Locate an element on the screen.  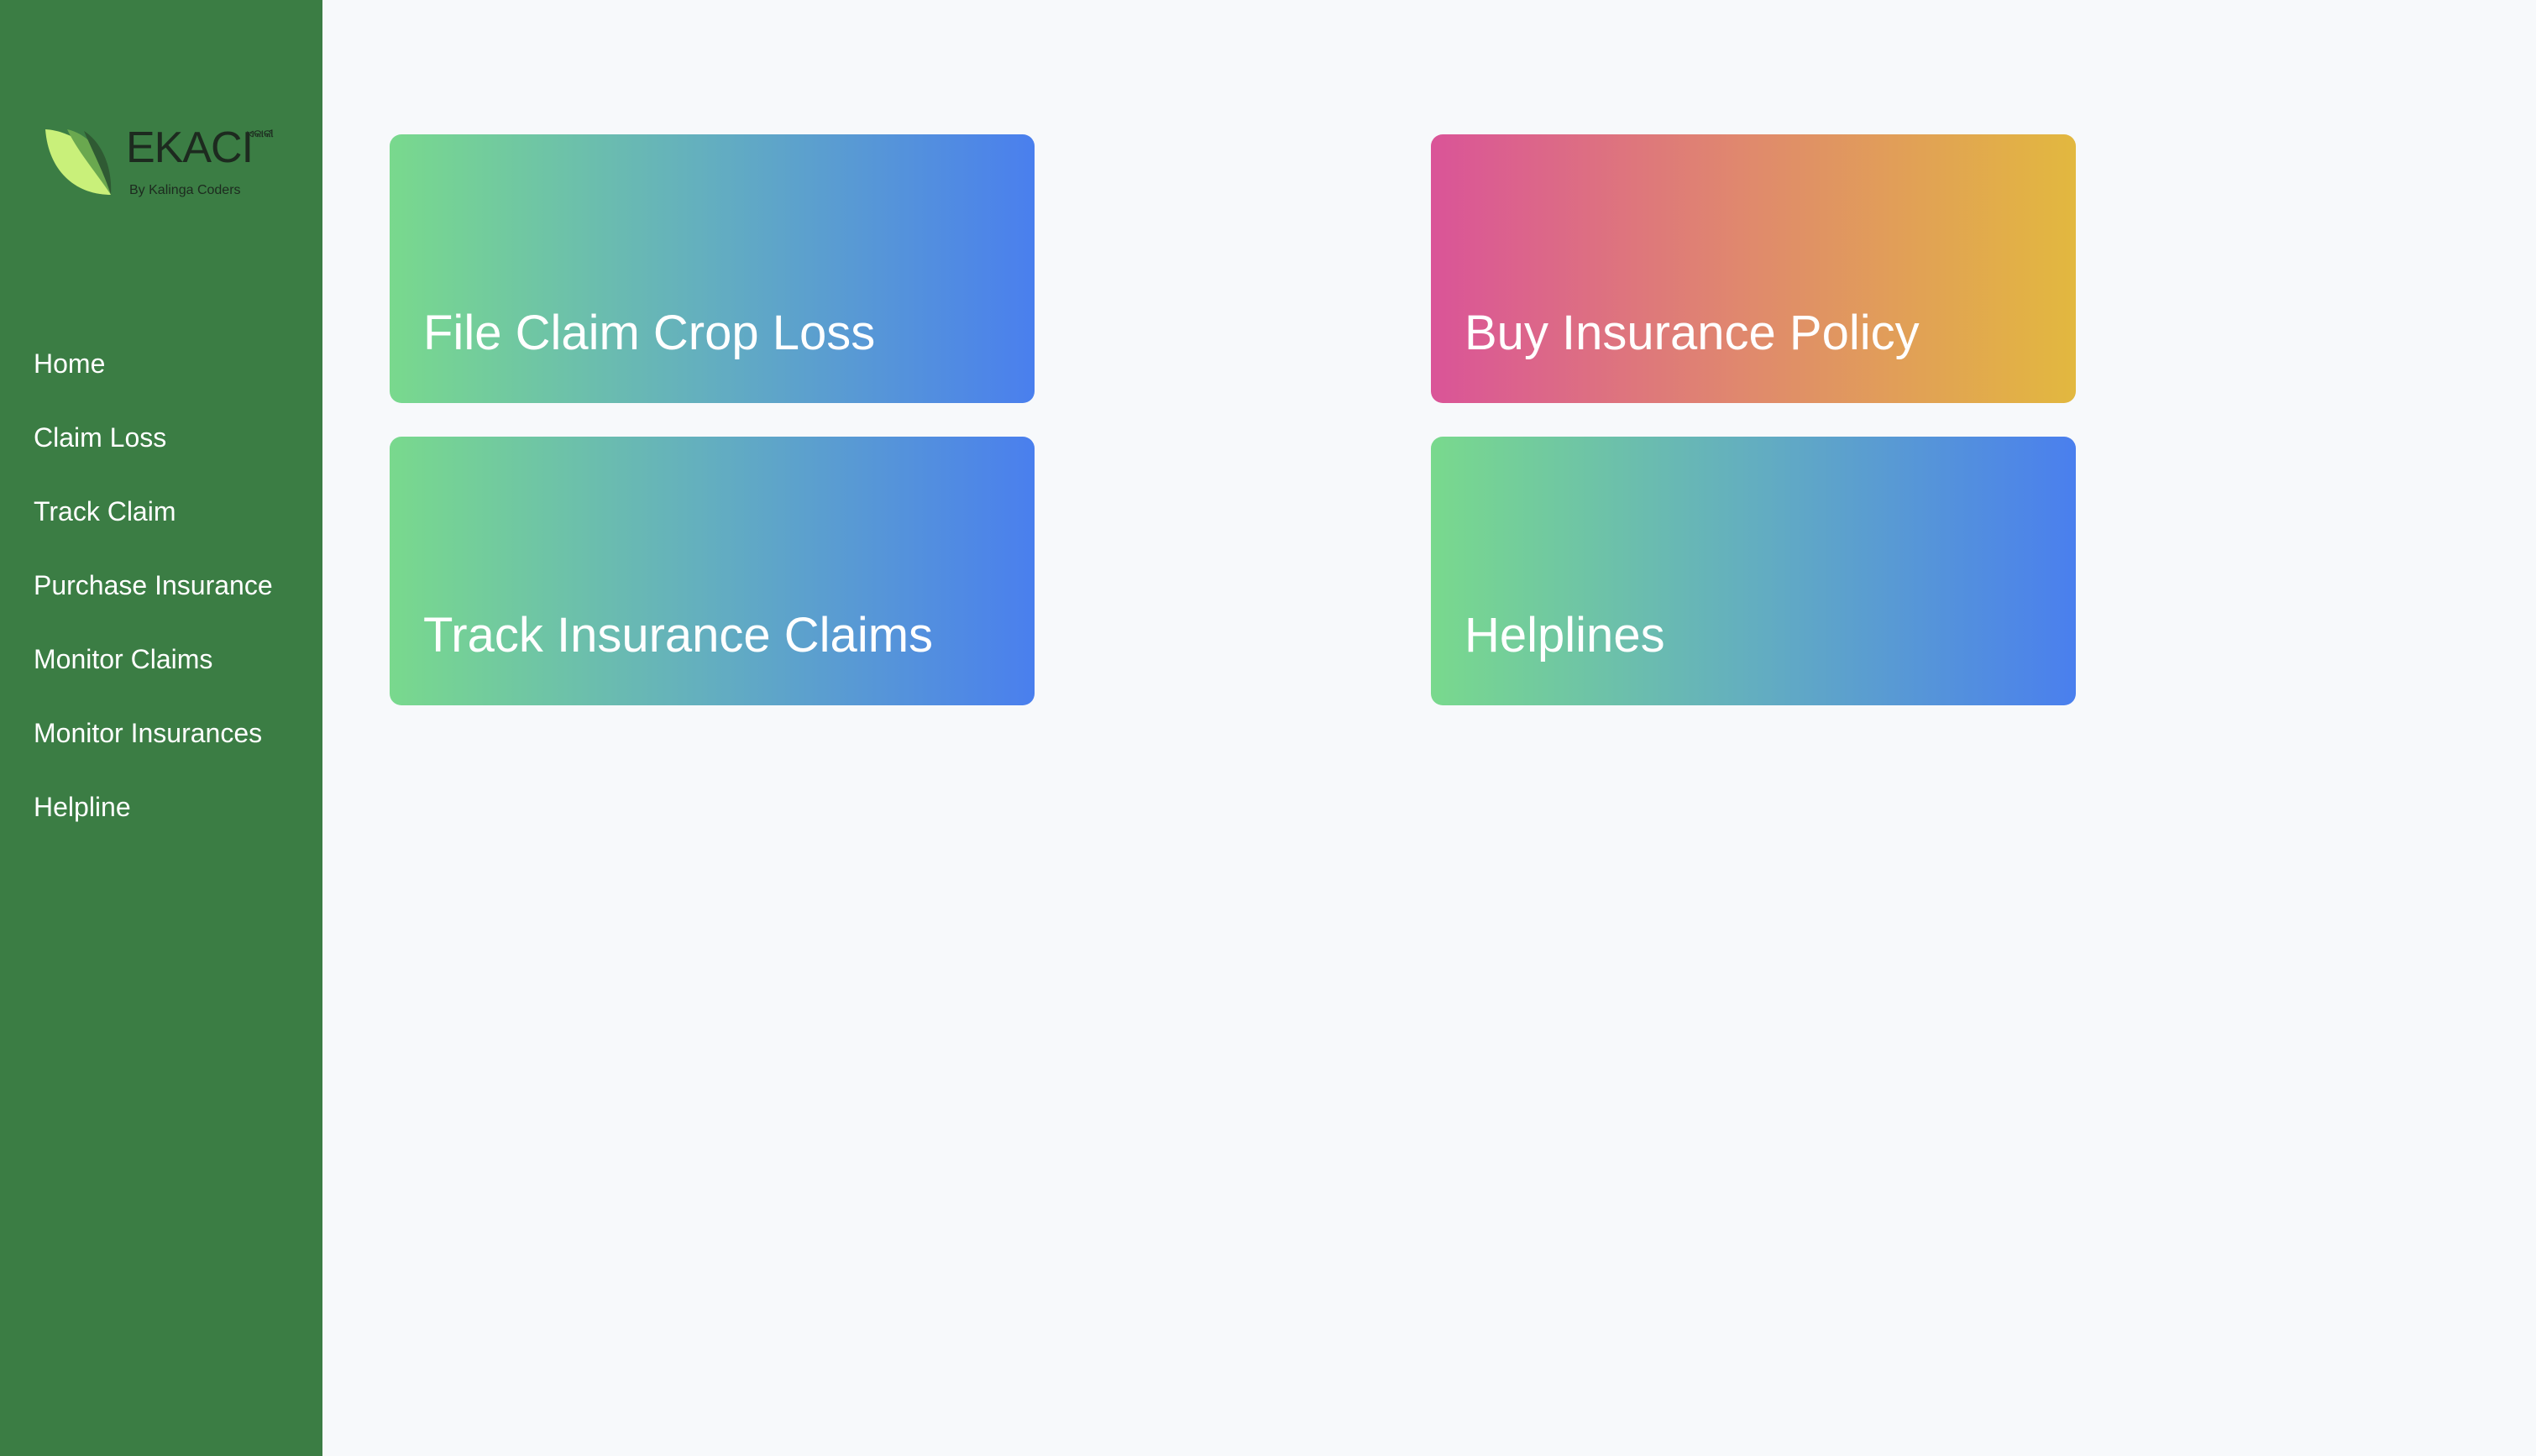
sidebar-item-monitor-claims: Monitor Claims is located at coordinates (153, 678).